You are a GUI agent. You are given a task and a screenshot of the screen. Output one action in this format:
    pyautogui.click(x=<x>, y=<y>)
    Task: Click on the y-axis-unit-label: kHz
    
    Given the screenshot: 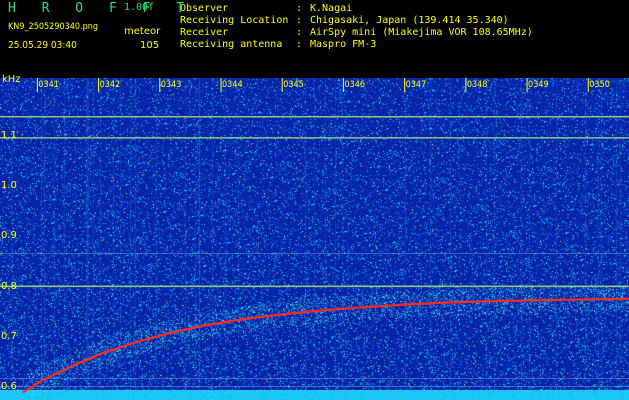 What is the action you would take?
    pyautogui.click(x=11, y=79)
    